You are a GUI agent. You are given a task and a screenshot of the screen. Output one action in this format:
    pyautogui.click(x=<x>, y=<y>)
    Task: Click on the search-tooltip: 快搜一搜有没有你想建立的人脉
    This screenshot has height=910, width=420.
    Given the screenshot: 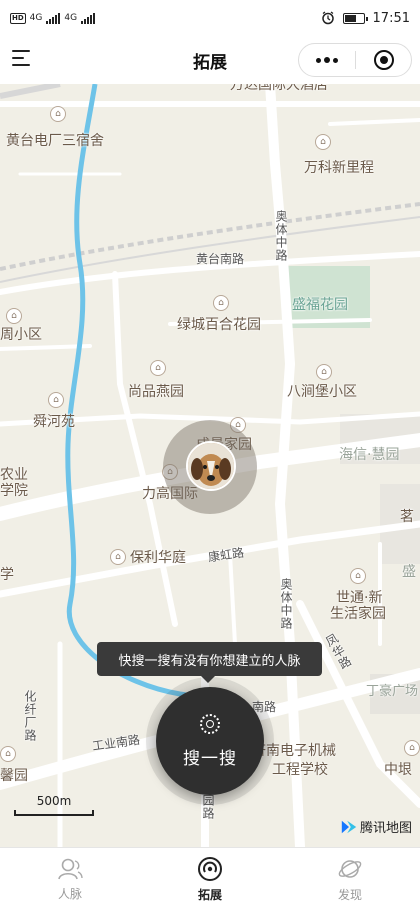 What is the action you would take?
    pyautogui.click(x=209, y=662)
    